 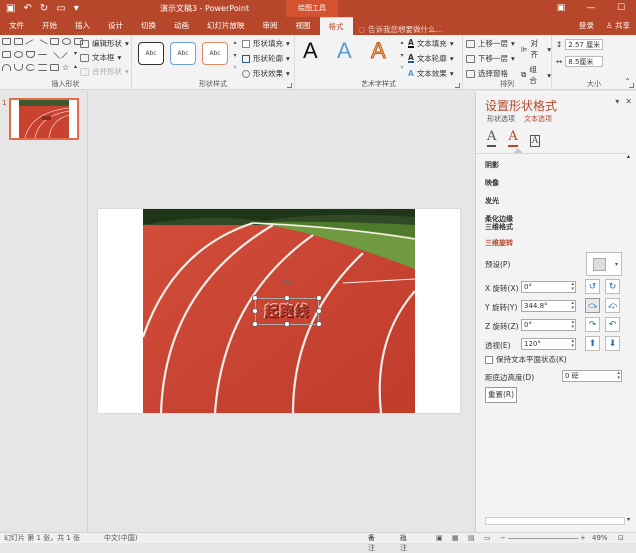 What do you see at coordinates (266, 73) in the screenshot?
I see `shape-effects-button: 形状效果 ▾` at bounding box center [266, 73].